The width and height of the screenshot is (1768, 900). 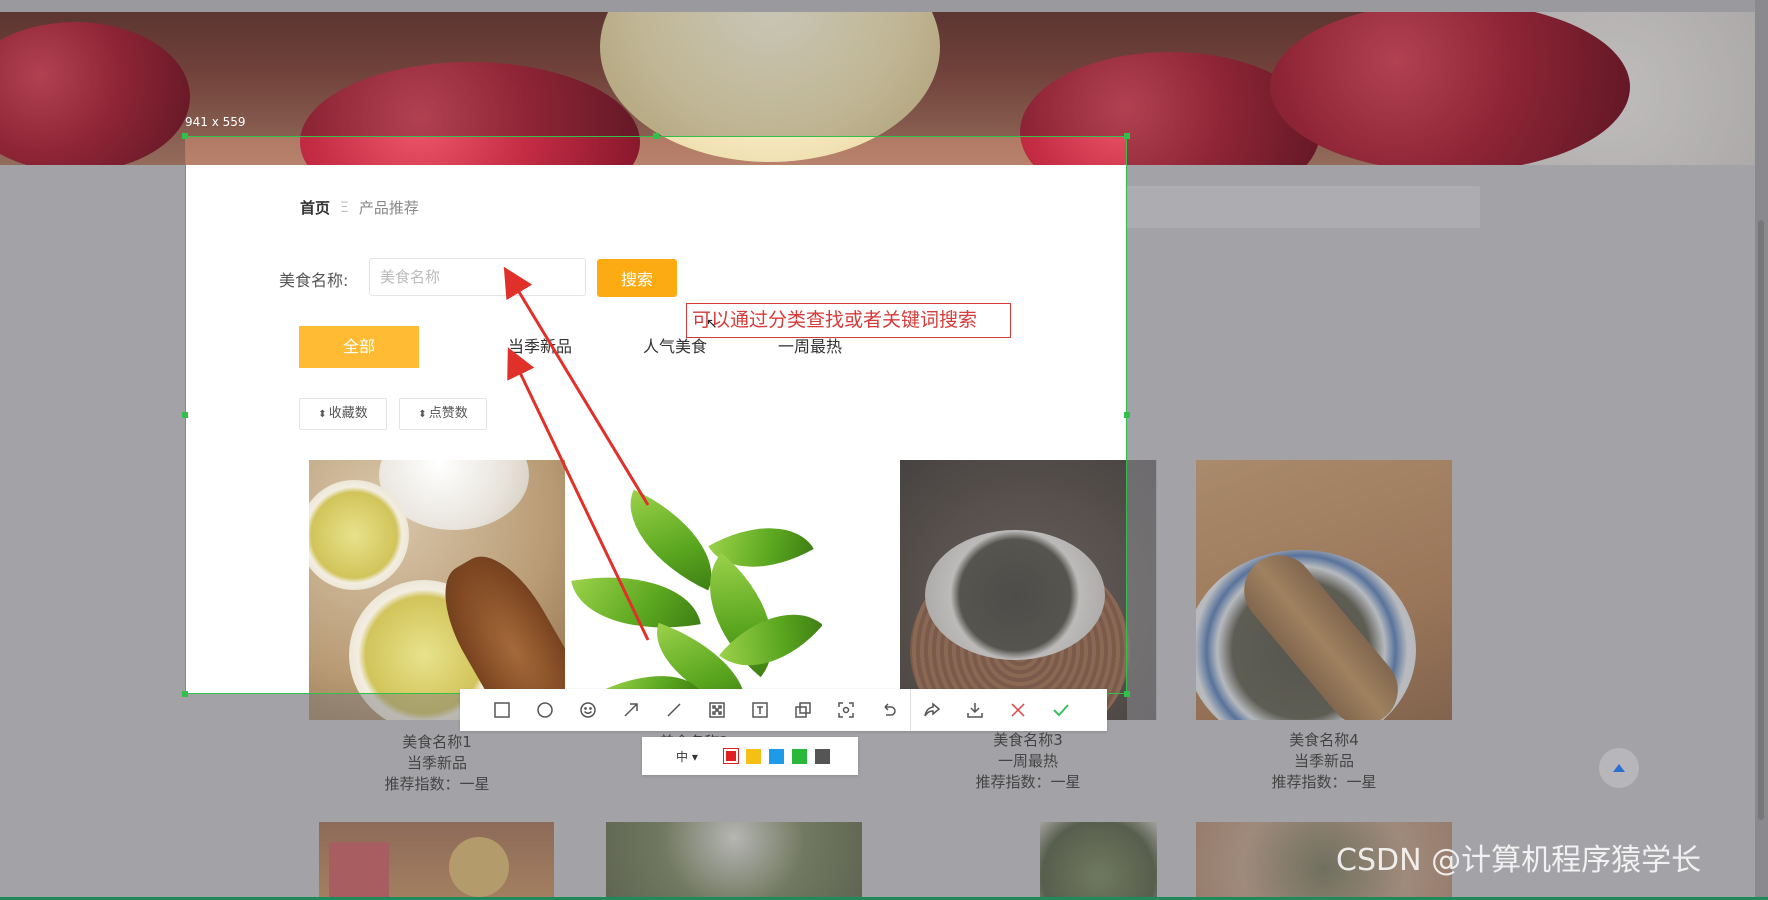 I want to click on ocr-tool-icon, so click(x=845, y=710).